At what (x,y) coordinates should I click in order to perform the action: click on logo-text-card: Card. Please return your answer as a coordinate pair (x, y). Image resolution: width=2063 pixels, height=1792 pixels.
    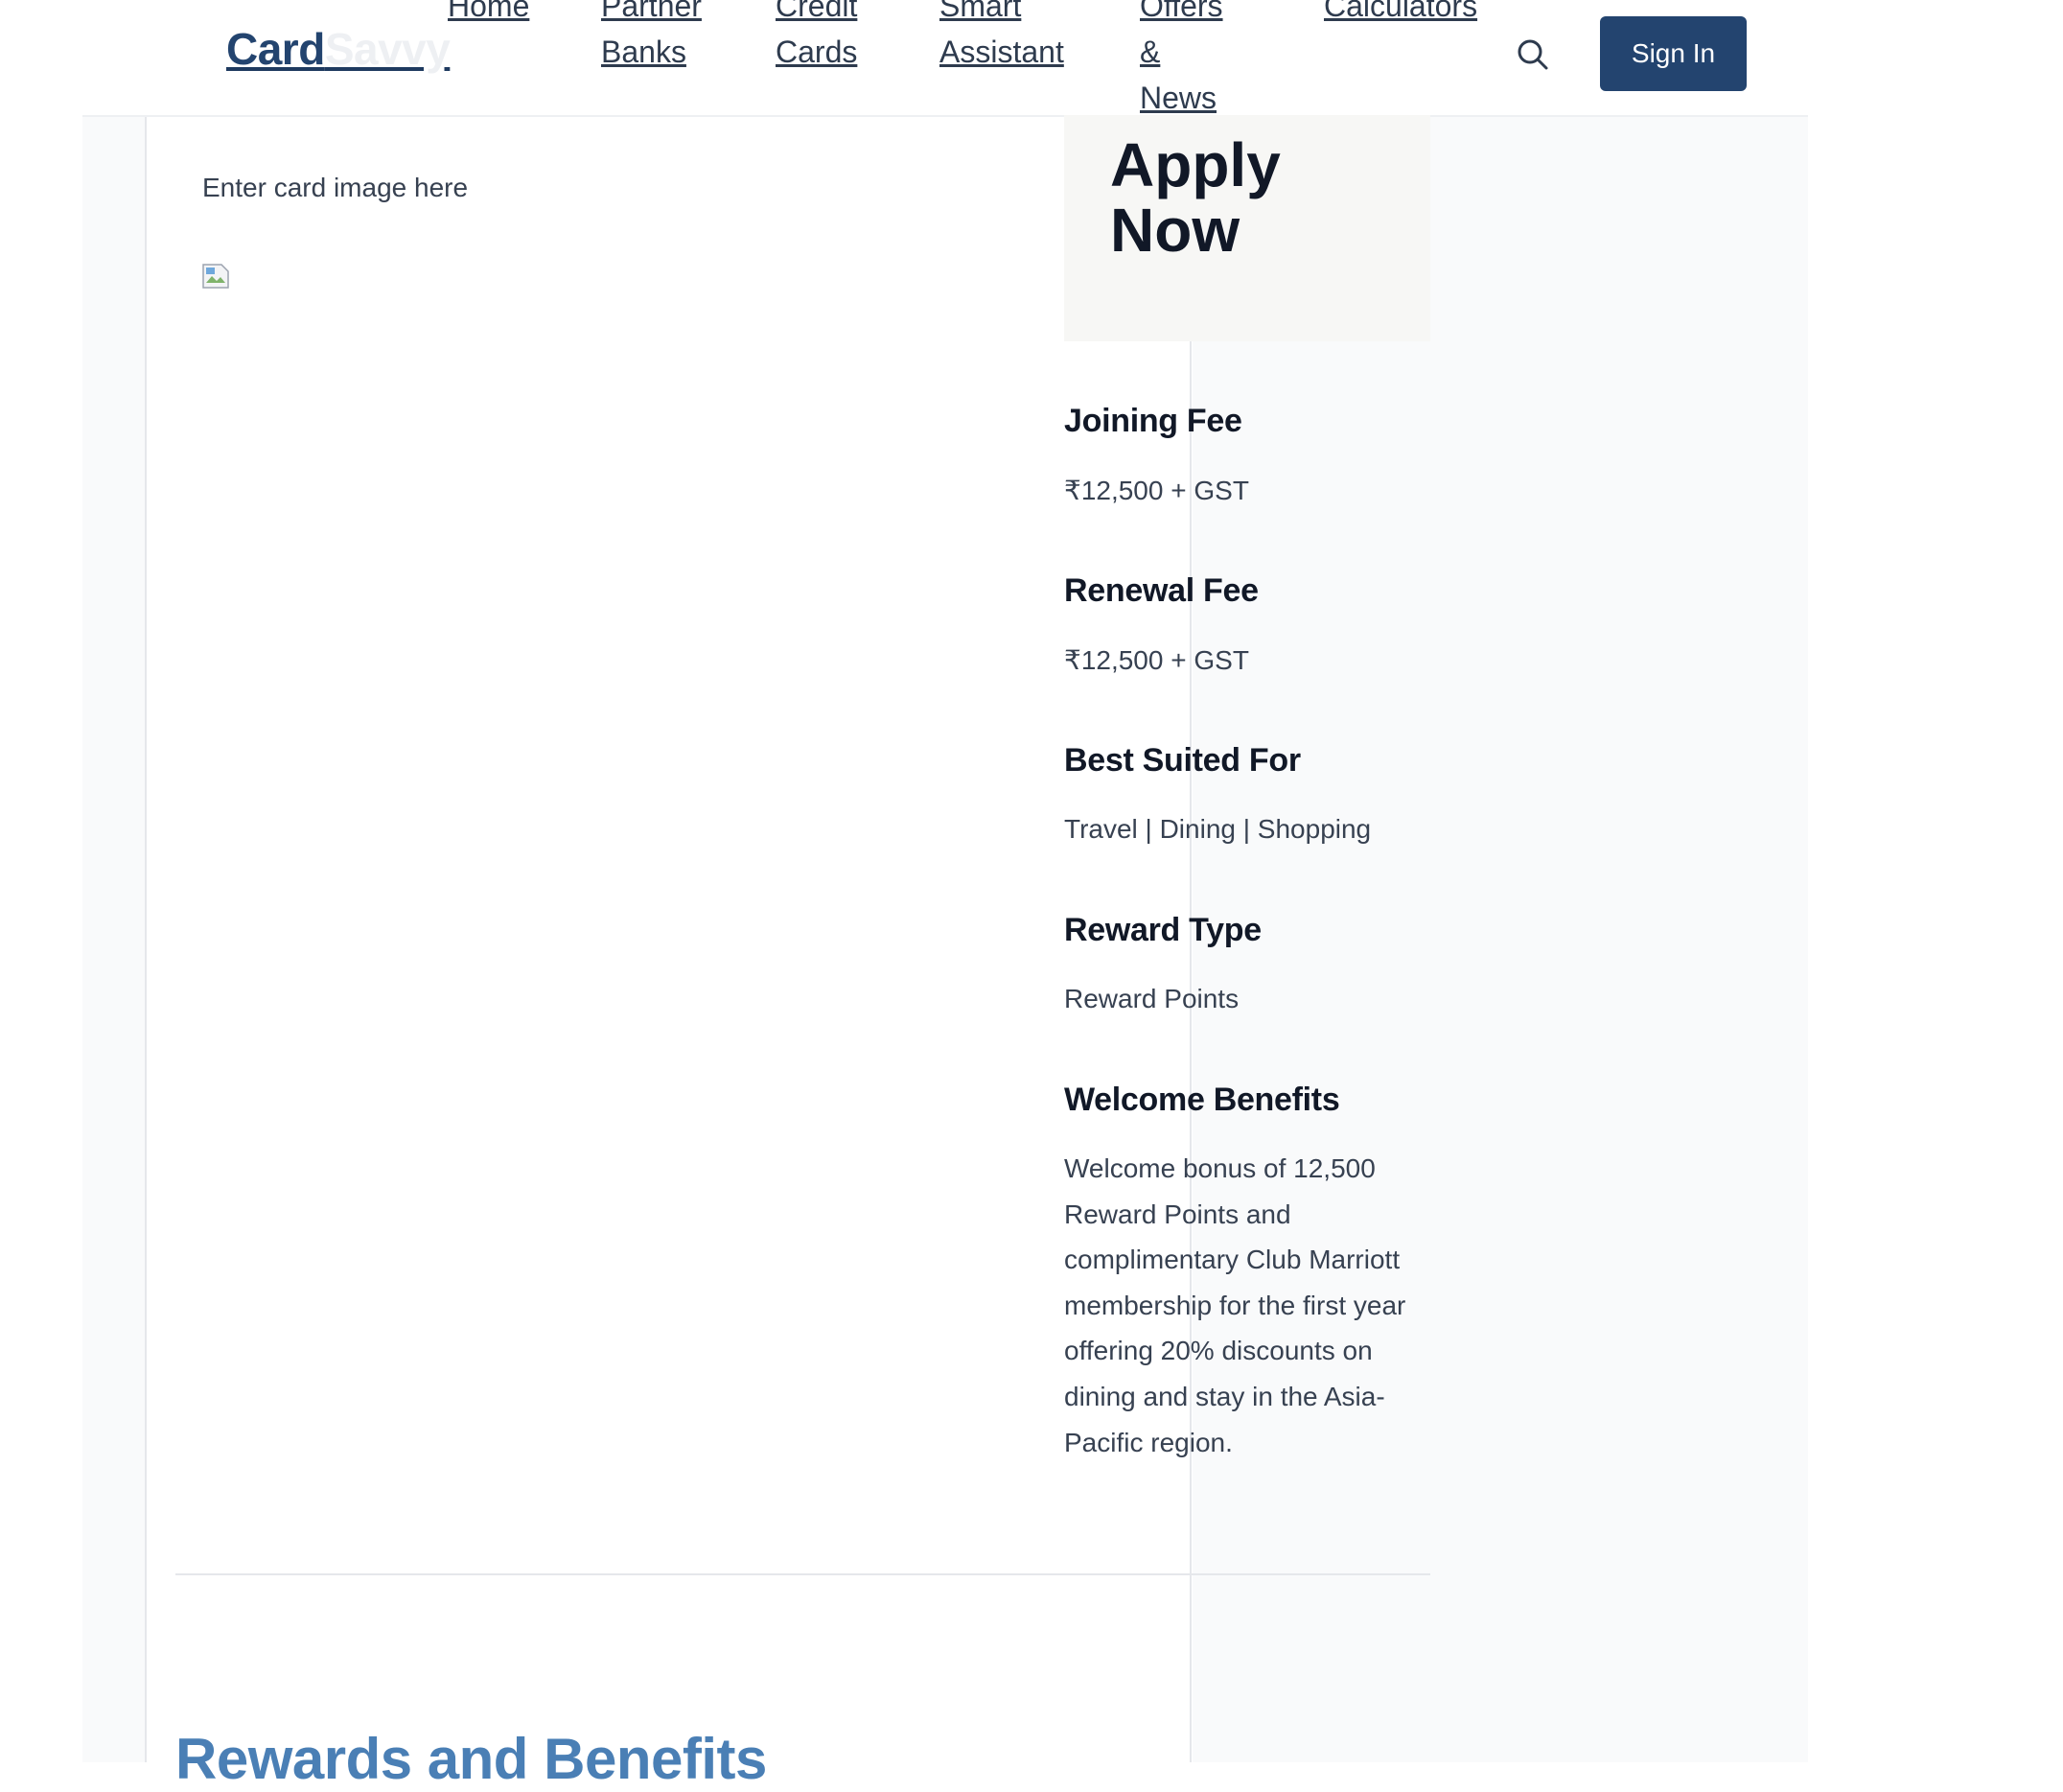
    Looking at the image, I should click on (275, 49).